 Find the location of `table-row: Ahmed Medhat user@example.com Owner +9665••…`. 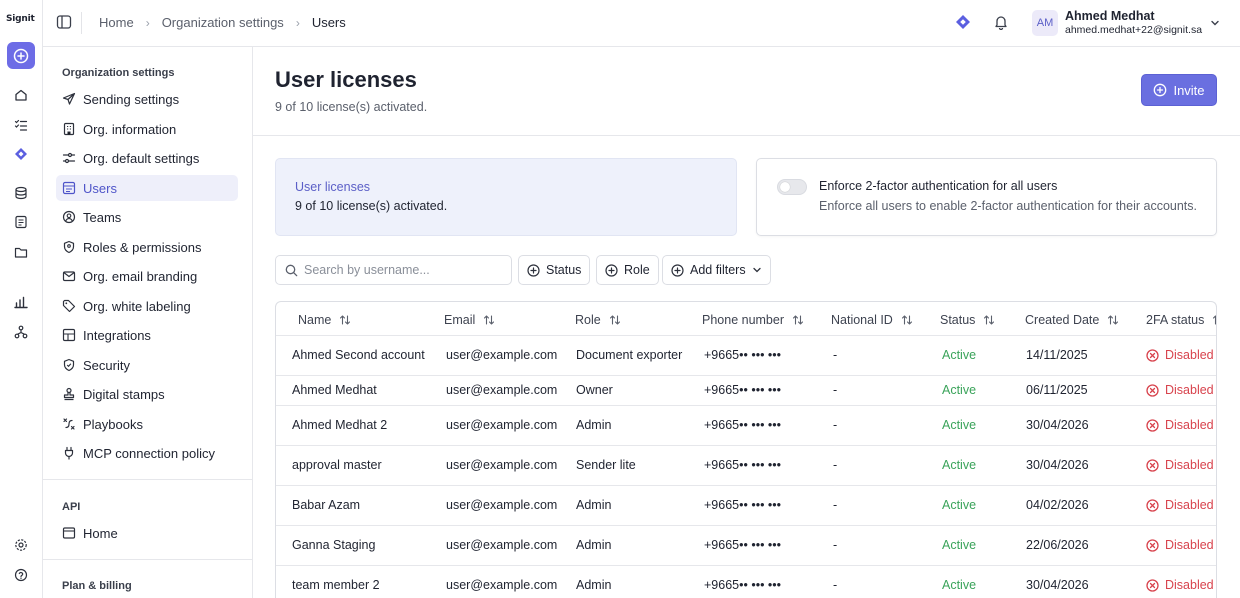

table-row: Ahmed Medhat user@example.com Owner +9665••… is located at coordinates (746, 391).